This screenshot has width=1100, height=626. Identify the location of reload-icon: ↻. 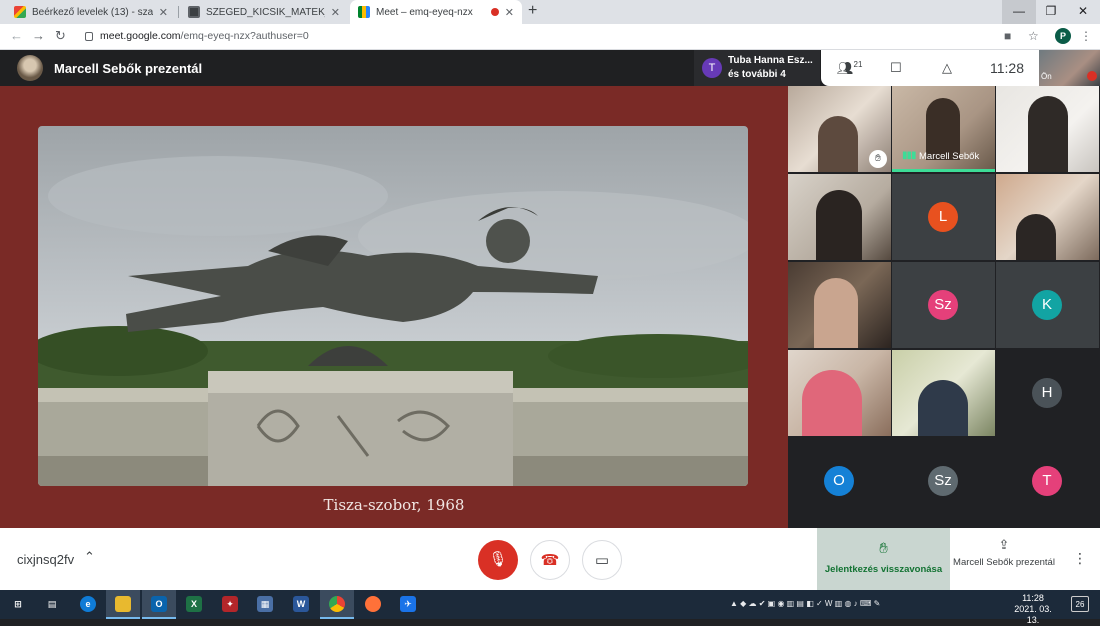
(60, 36).